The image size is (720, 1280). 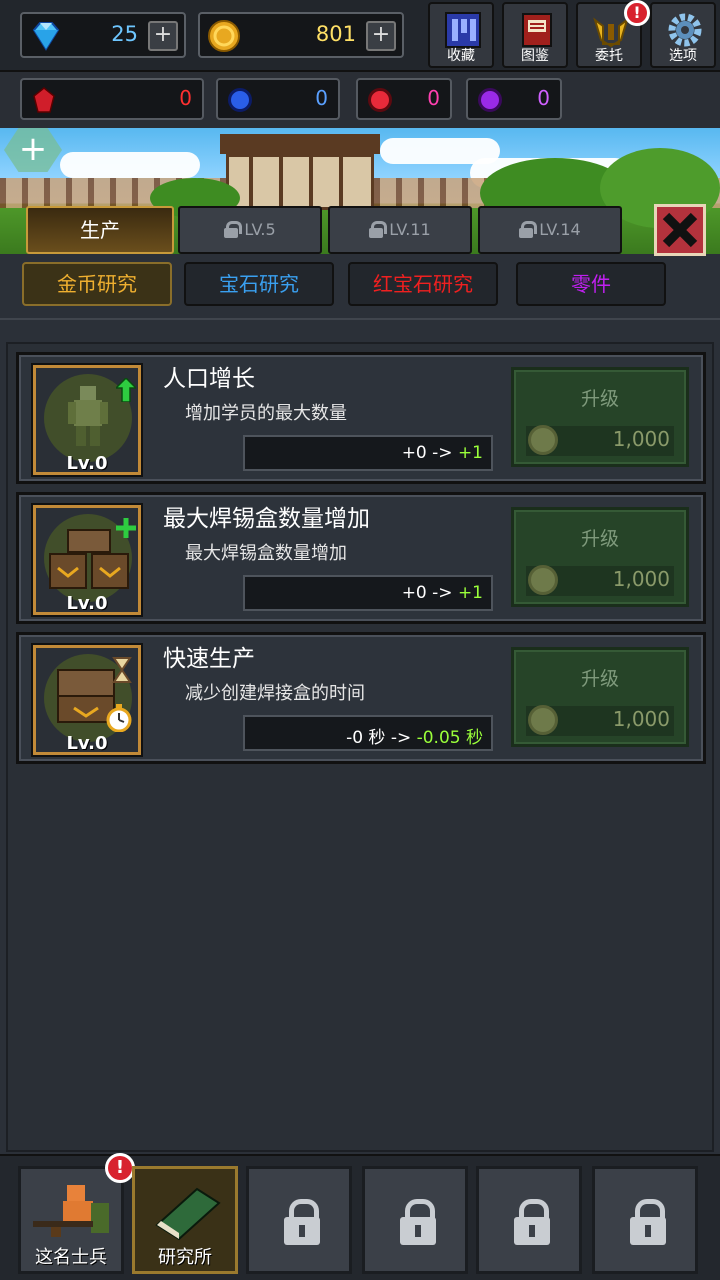 What do you see at coordinates (300, 144) in the screenshot?
I see `house-roof` at bounding box center [300, 144].